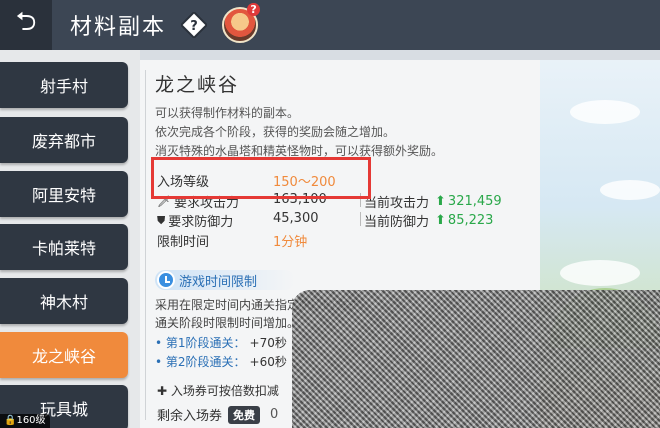 This screenshot has height=428, width=660. Describe the element at coordinates (290, 242) in the screenshot. I see `time-limit-value: 1分钟` at that location.